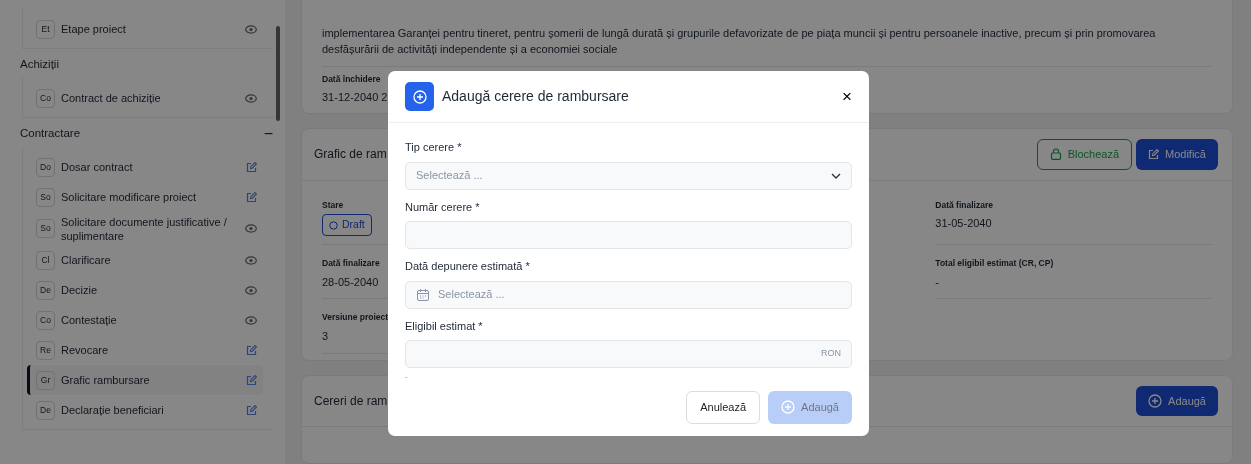  I want to click on field-label: Stare, so click(333, 205).